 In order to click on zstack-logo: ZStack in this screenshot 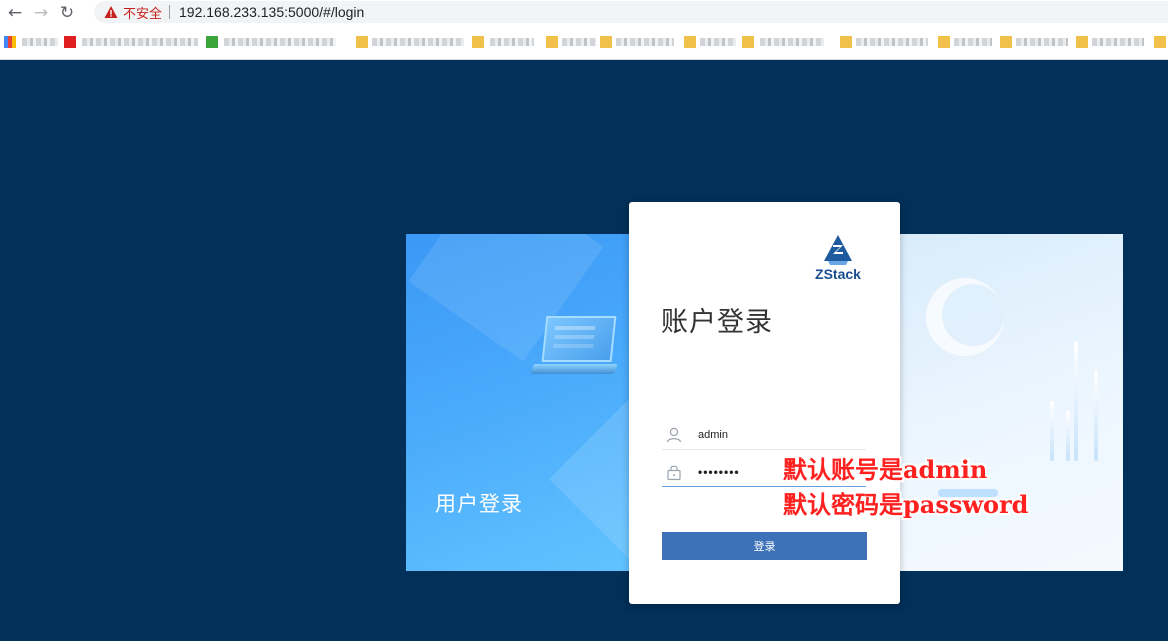, I will do `click(838, 260)`.